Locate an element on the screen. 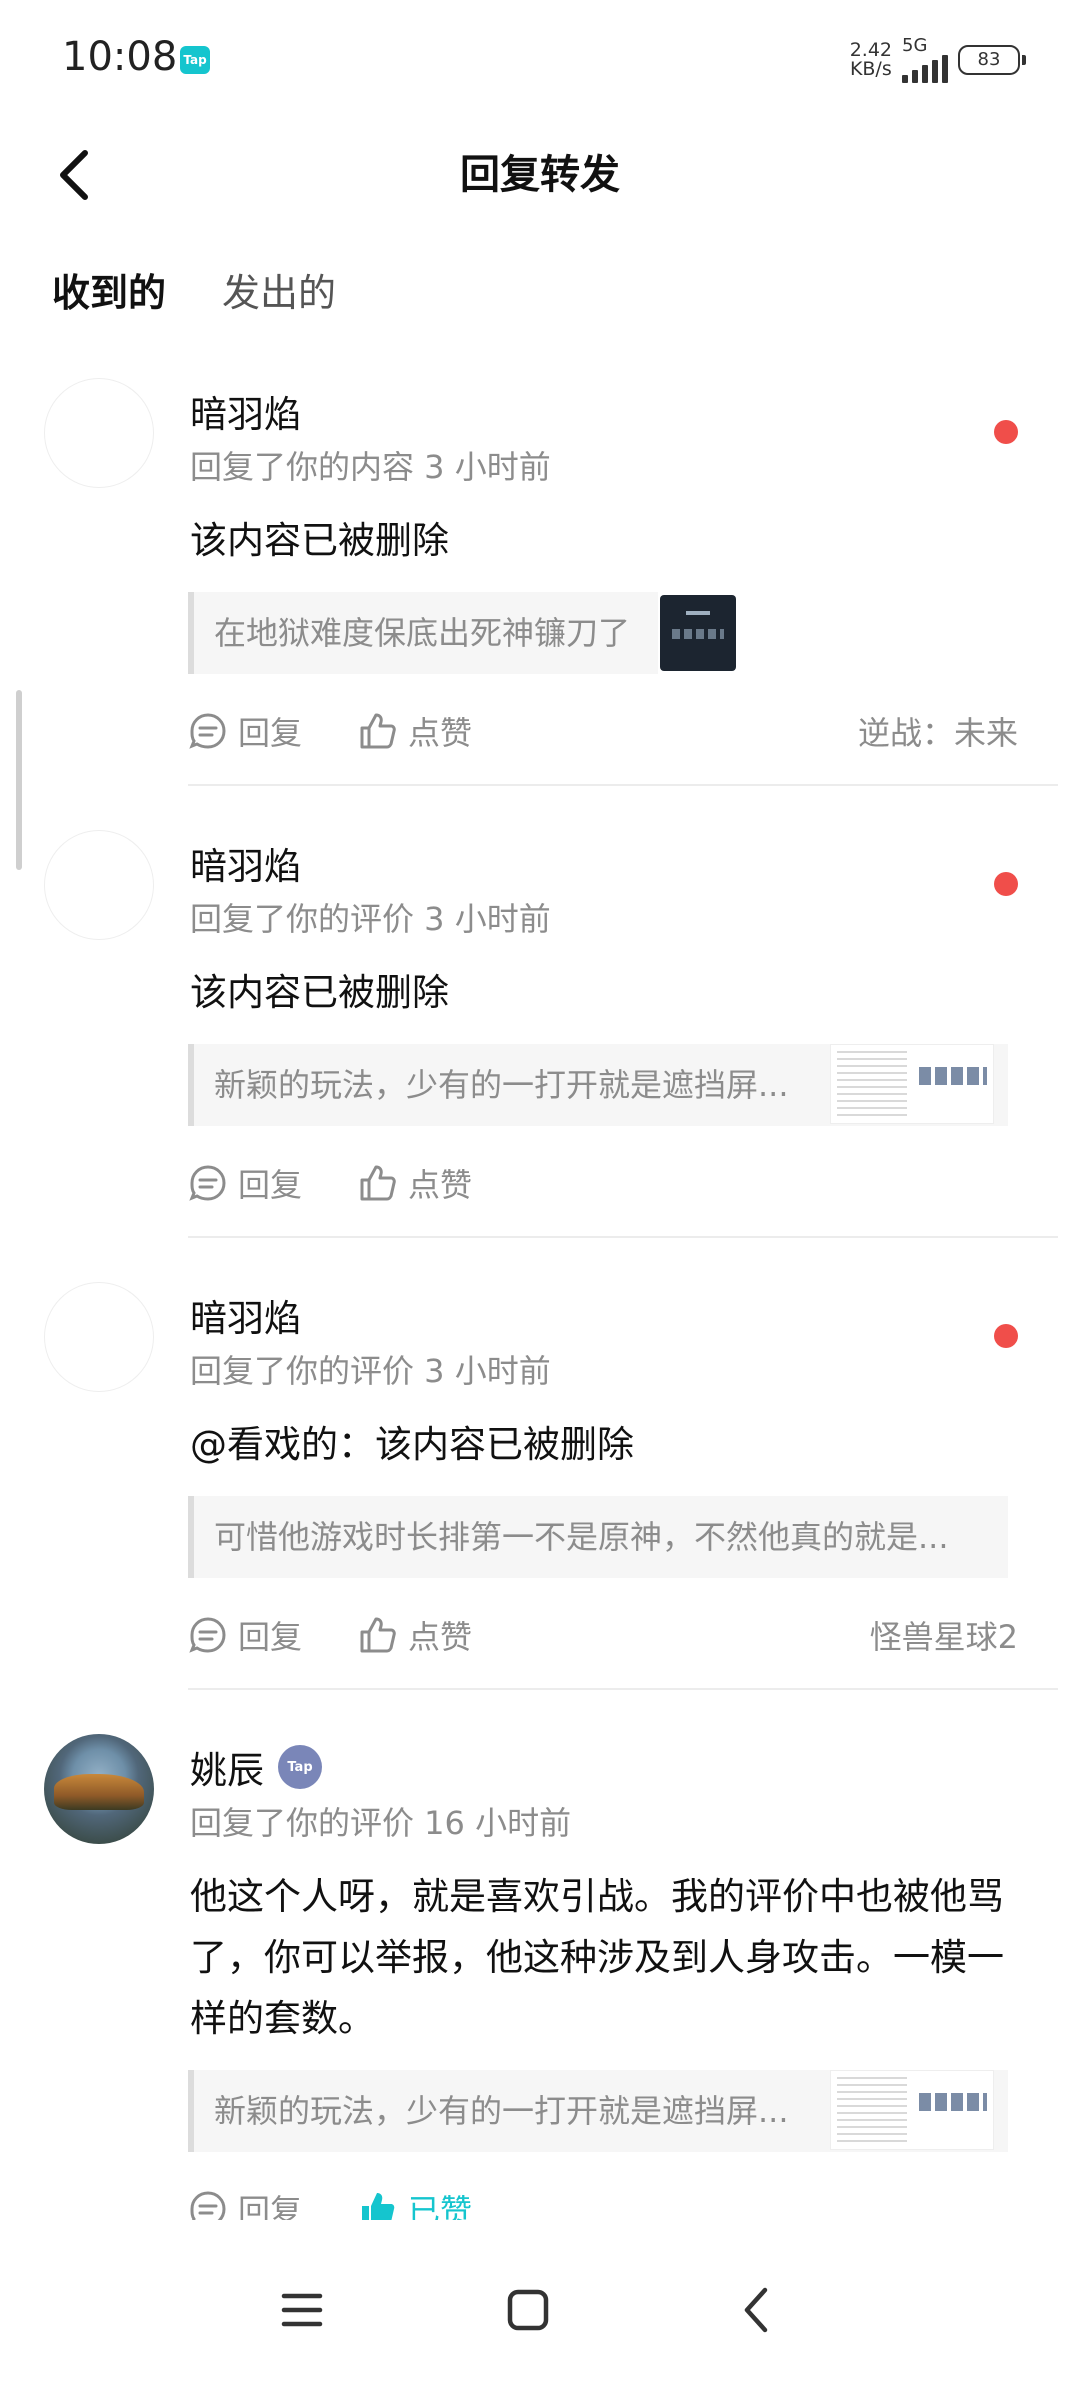  tab-sent: 发出的 is located at coordinates (279, 293).